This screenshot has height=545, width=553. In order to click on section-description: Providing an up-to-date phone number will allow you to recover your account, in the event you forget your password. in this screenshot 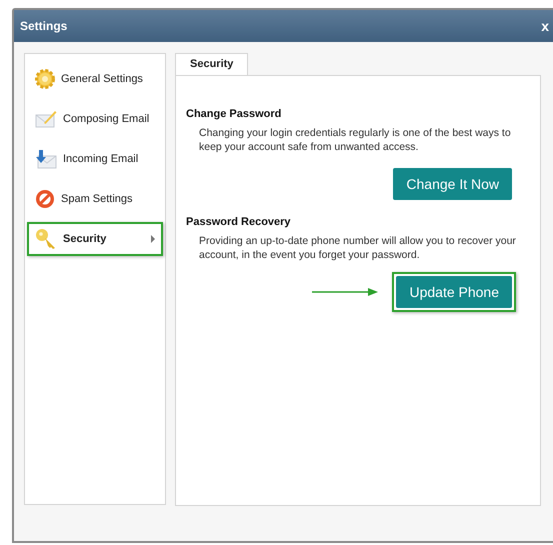, I will do `click(358, 248)`.